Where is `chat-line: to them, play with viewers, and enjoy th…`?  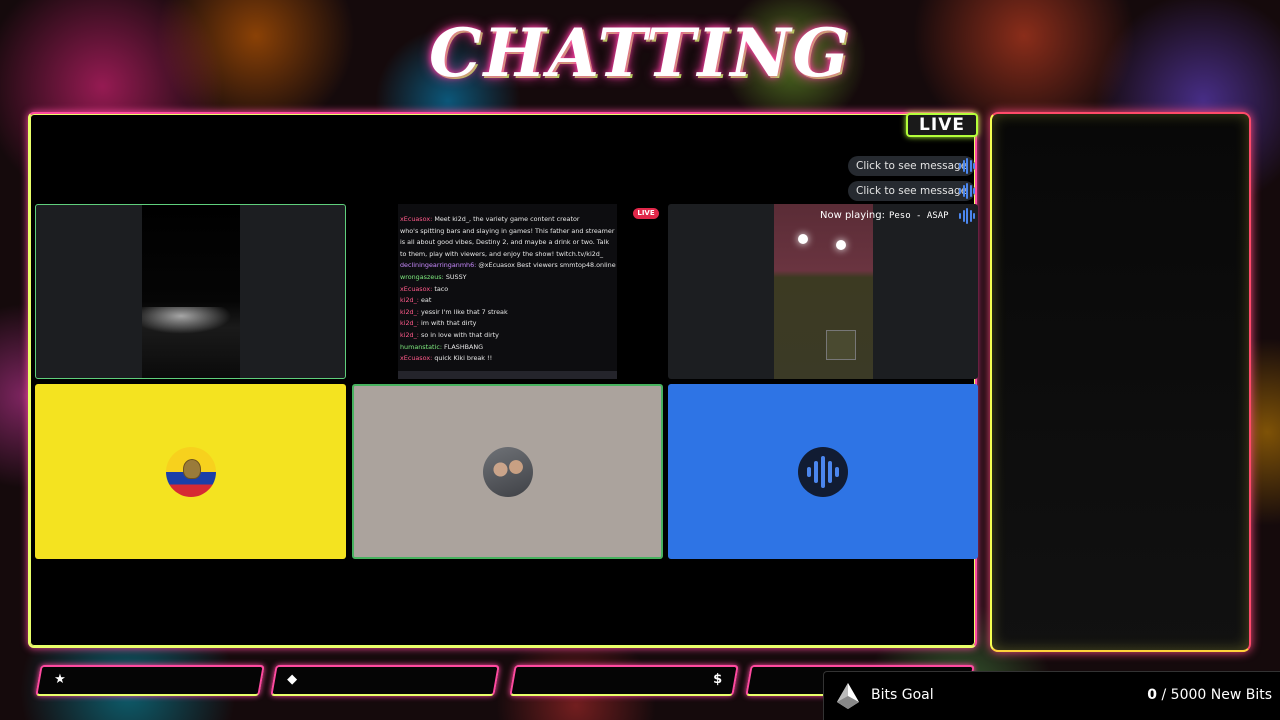 chat-line: to them, play with viewers, and enjoy th… is located at coordinates (507, 255).